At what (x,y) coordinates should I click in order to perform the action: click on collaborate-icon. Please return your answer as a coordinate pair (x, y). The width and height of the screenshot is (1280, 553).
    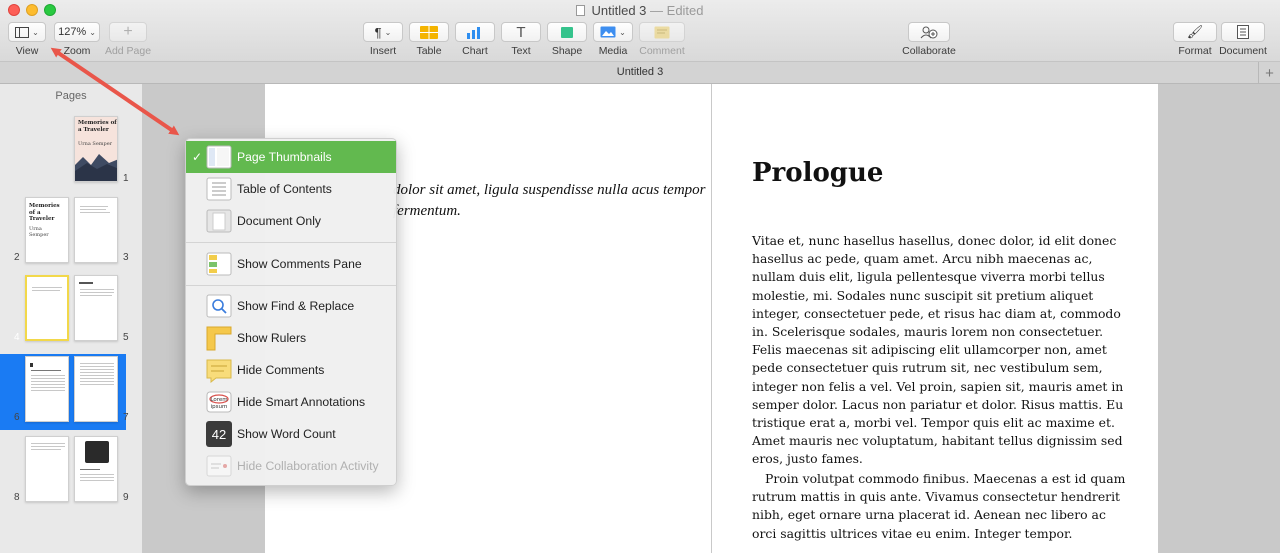
    Looking at the image, I should click on (929, 32).